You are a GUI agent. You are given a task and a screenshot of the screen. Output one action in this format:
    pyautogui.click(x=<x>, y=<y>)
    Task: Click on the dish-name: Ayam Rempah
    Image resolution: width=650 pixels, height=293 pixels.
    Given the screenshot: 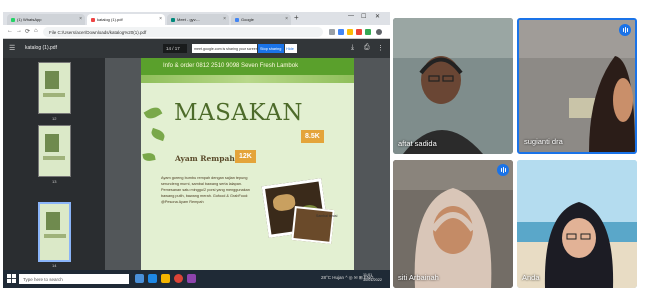 What is the action you would take?
    pyautogui.click(x=205, y=158)
    